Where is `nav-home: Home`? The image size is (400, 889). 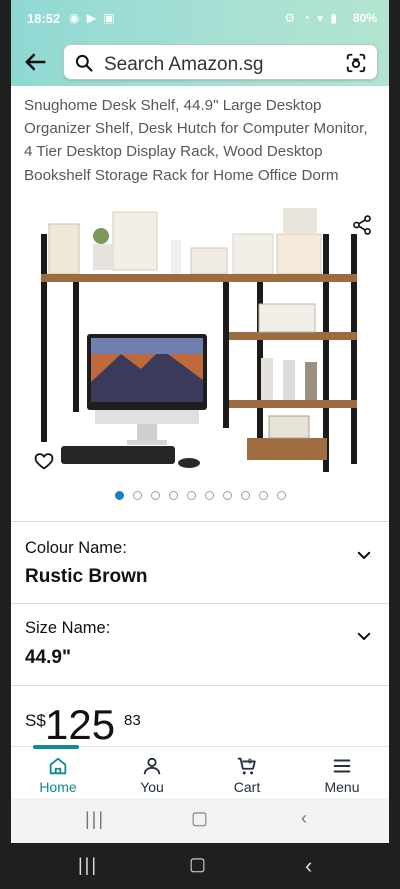
nav-home: Home is located at coordinates (58, 773).